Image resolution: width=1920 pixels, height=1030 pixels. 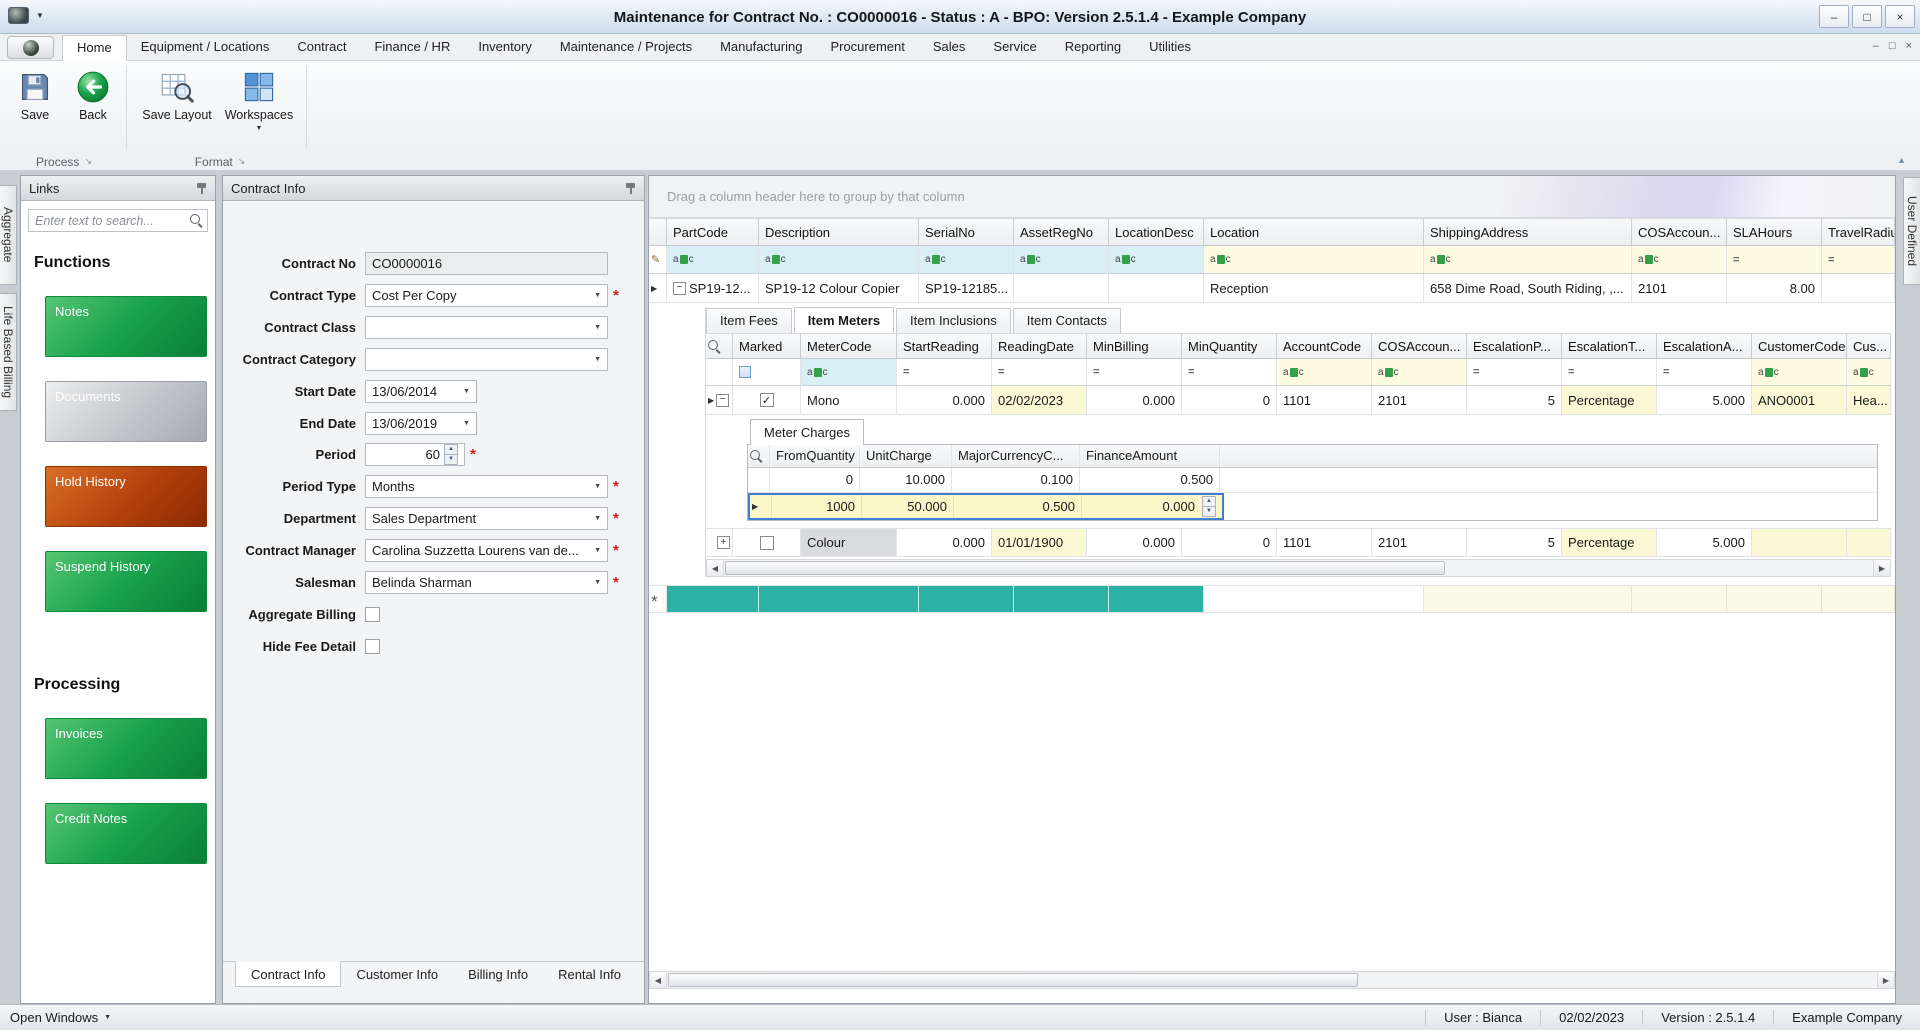 I want to click on new-item-row: *, so click(x=1272, y=599).